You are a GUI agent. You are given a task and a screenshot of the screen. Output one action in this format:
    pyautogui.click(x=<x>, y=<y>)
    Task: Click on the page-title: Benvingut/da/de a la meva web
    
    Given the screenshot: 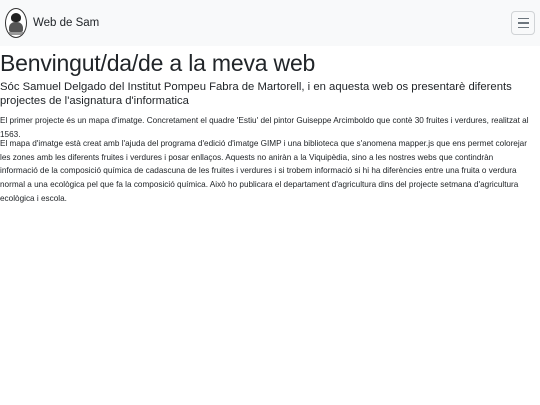 What is the action you would take?
    pyautogui.click(x=158, y=63)
    